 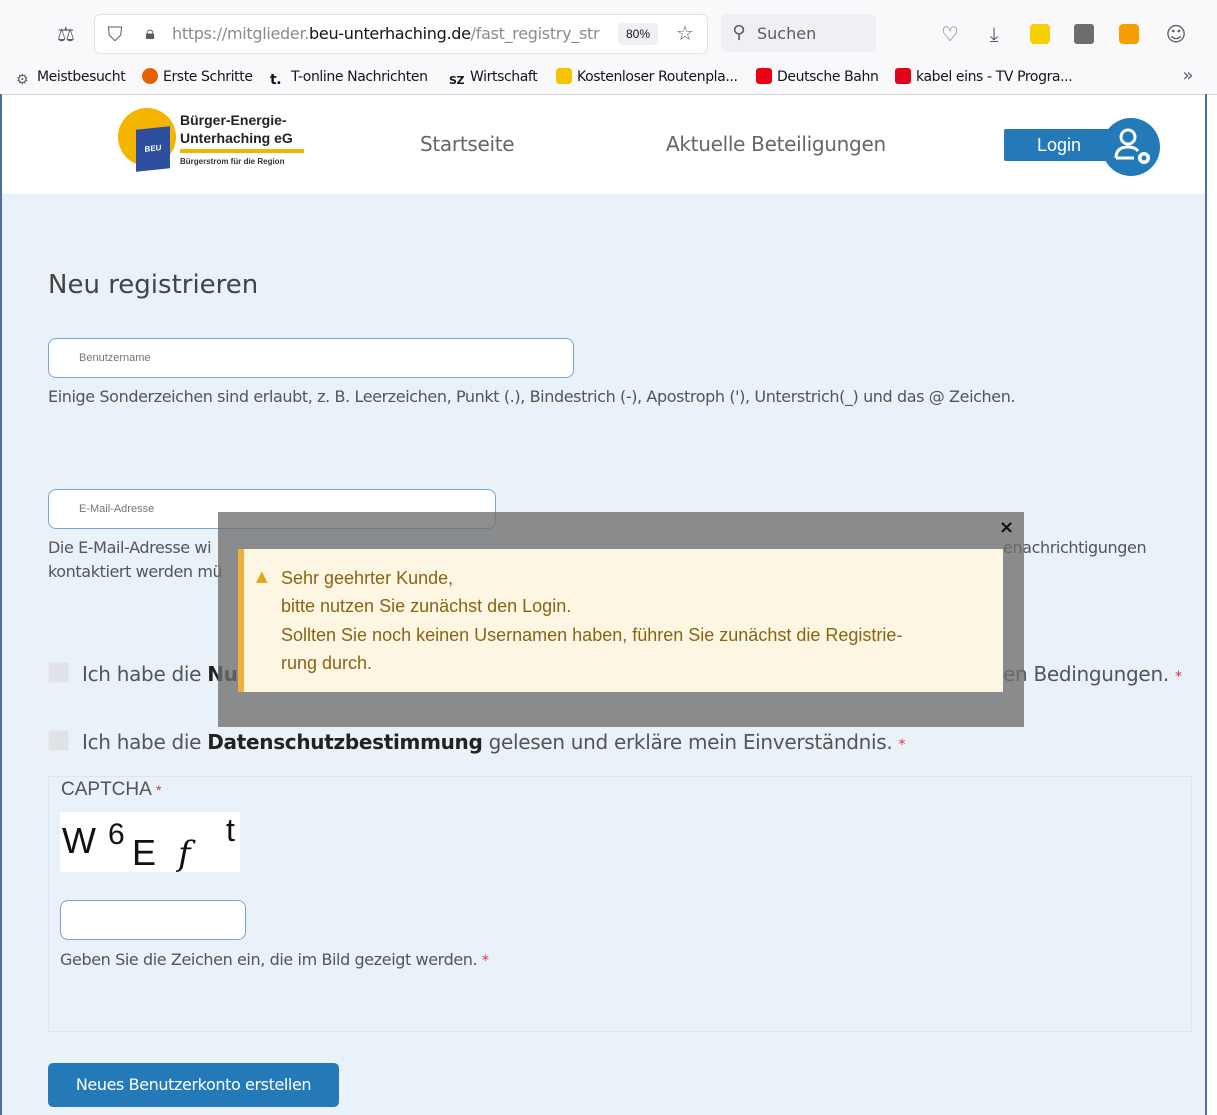 I want to click on search-icon: ⚲, so click(x=739, y=32).